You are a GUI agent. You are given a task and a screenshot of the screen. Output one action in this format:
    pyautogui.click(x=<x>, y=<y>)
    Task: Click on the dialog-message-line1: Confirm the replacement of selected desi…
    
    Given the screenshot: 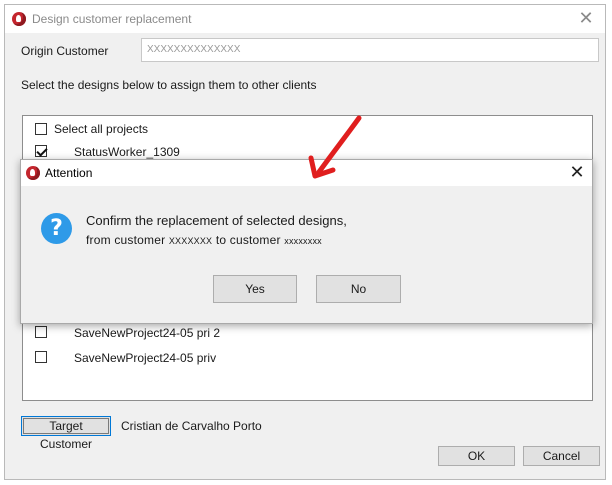 What is the action you would take?
    pyautogui.click(x=216, y=220)
    